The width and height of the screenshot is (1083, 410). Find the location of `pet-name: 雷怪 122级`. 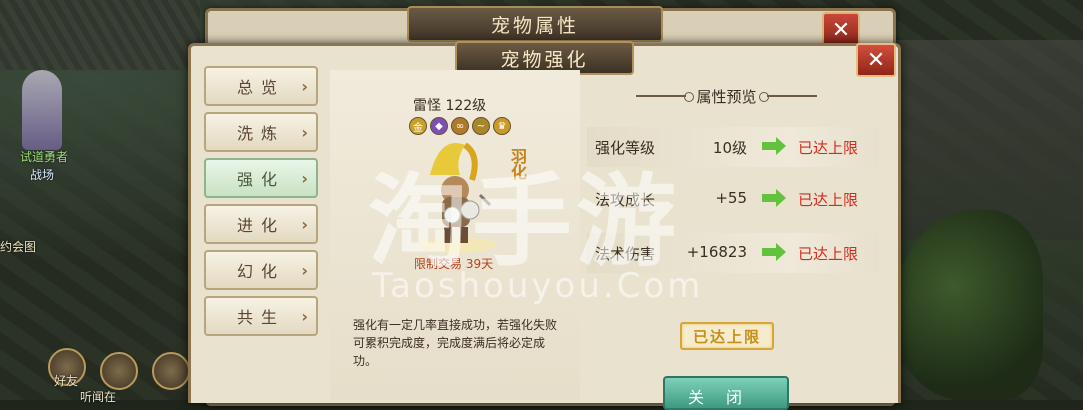

pet-name: 雷怪 122级 is located at coordinates (450, 106).